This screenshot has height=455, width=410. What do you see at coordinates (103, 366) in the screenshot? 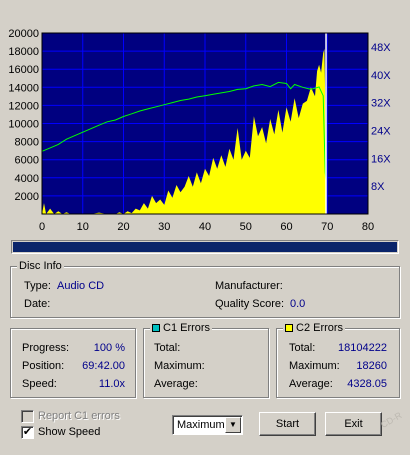
I see `position-value: 69:42.00` at bounding box center [103, 366].